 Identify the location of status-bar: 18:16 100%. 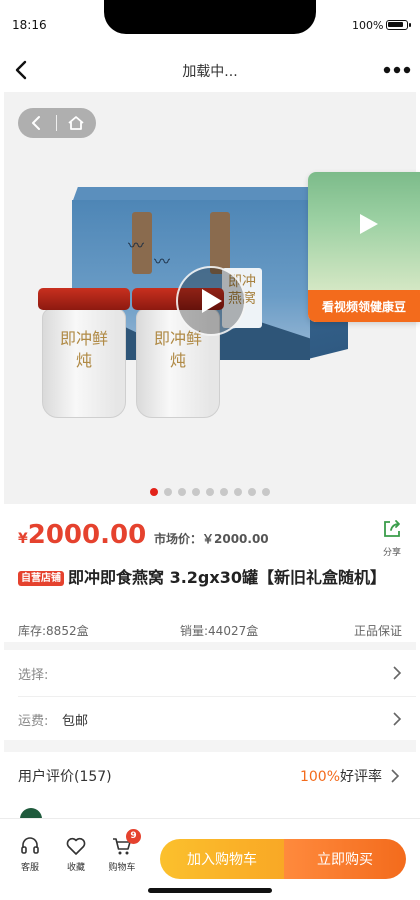
(210, 24).